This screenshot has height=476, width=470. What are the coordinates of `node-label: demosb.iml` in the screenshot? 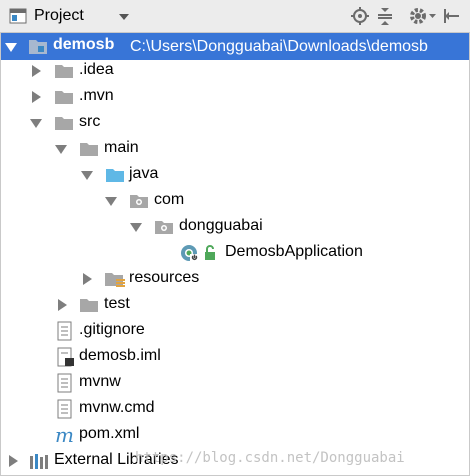 It's located at (120, 355).